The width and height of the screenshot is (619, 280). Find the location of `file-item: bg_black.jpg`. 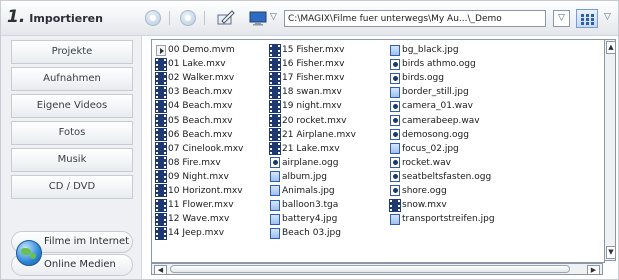

file-item: bg_black.jpg is located at coordinates (442, 50).